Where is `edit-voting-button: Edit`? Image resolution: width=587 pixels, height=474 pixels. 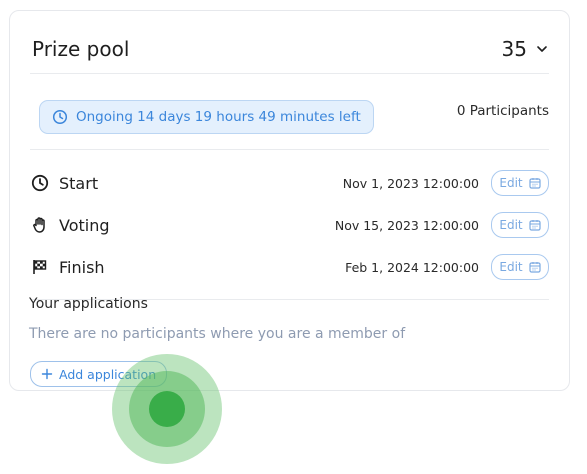 edit-voting-button: Edit is located at coordinates (520, 225).